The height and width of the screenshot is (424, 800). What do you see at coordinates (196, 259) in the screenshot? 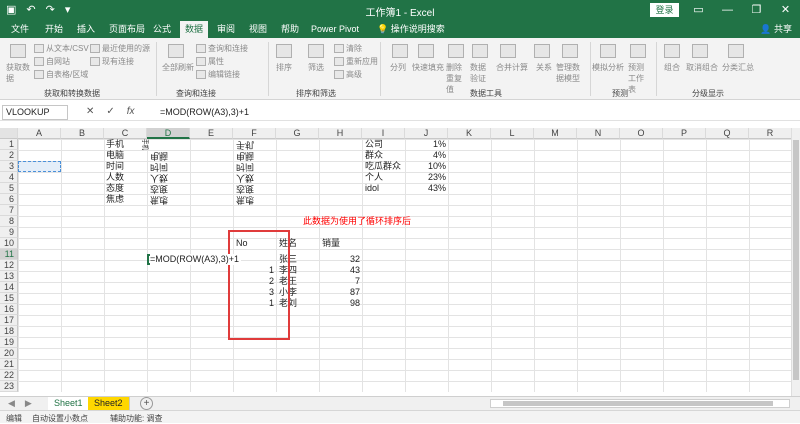
I see `cell-d11-editing: =MOD(ROW(A3),3)+1` at bounding box center [196, 259].